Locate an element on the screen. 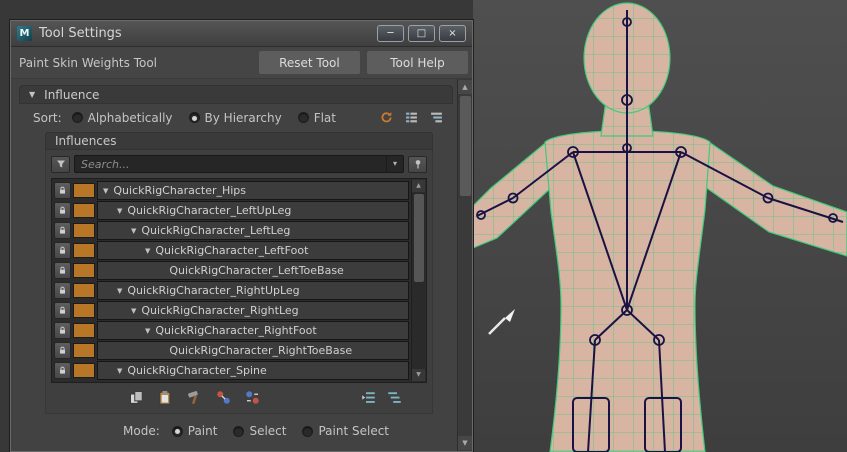 The height and width of the screenshot is (452, 847). reset-tool-button: Reset Tool is located at coordinates (309, 62).